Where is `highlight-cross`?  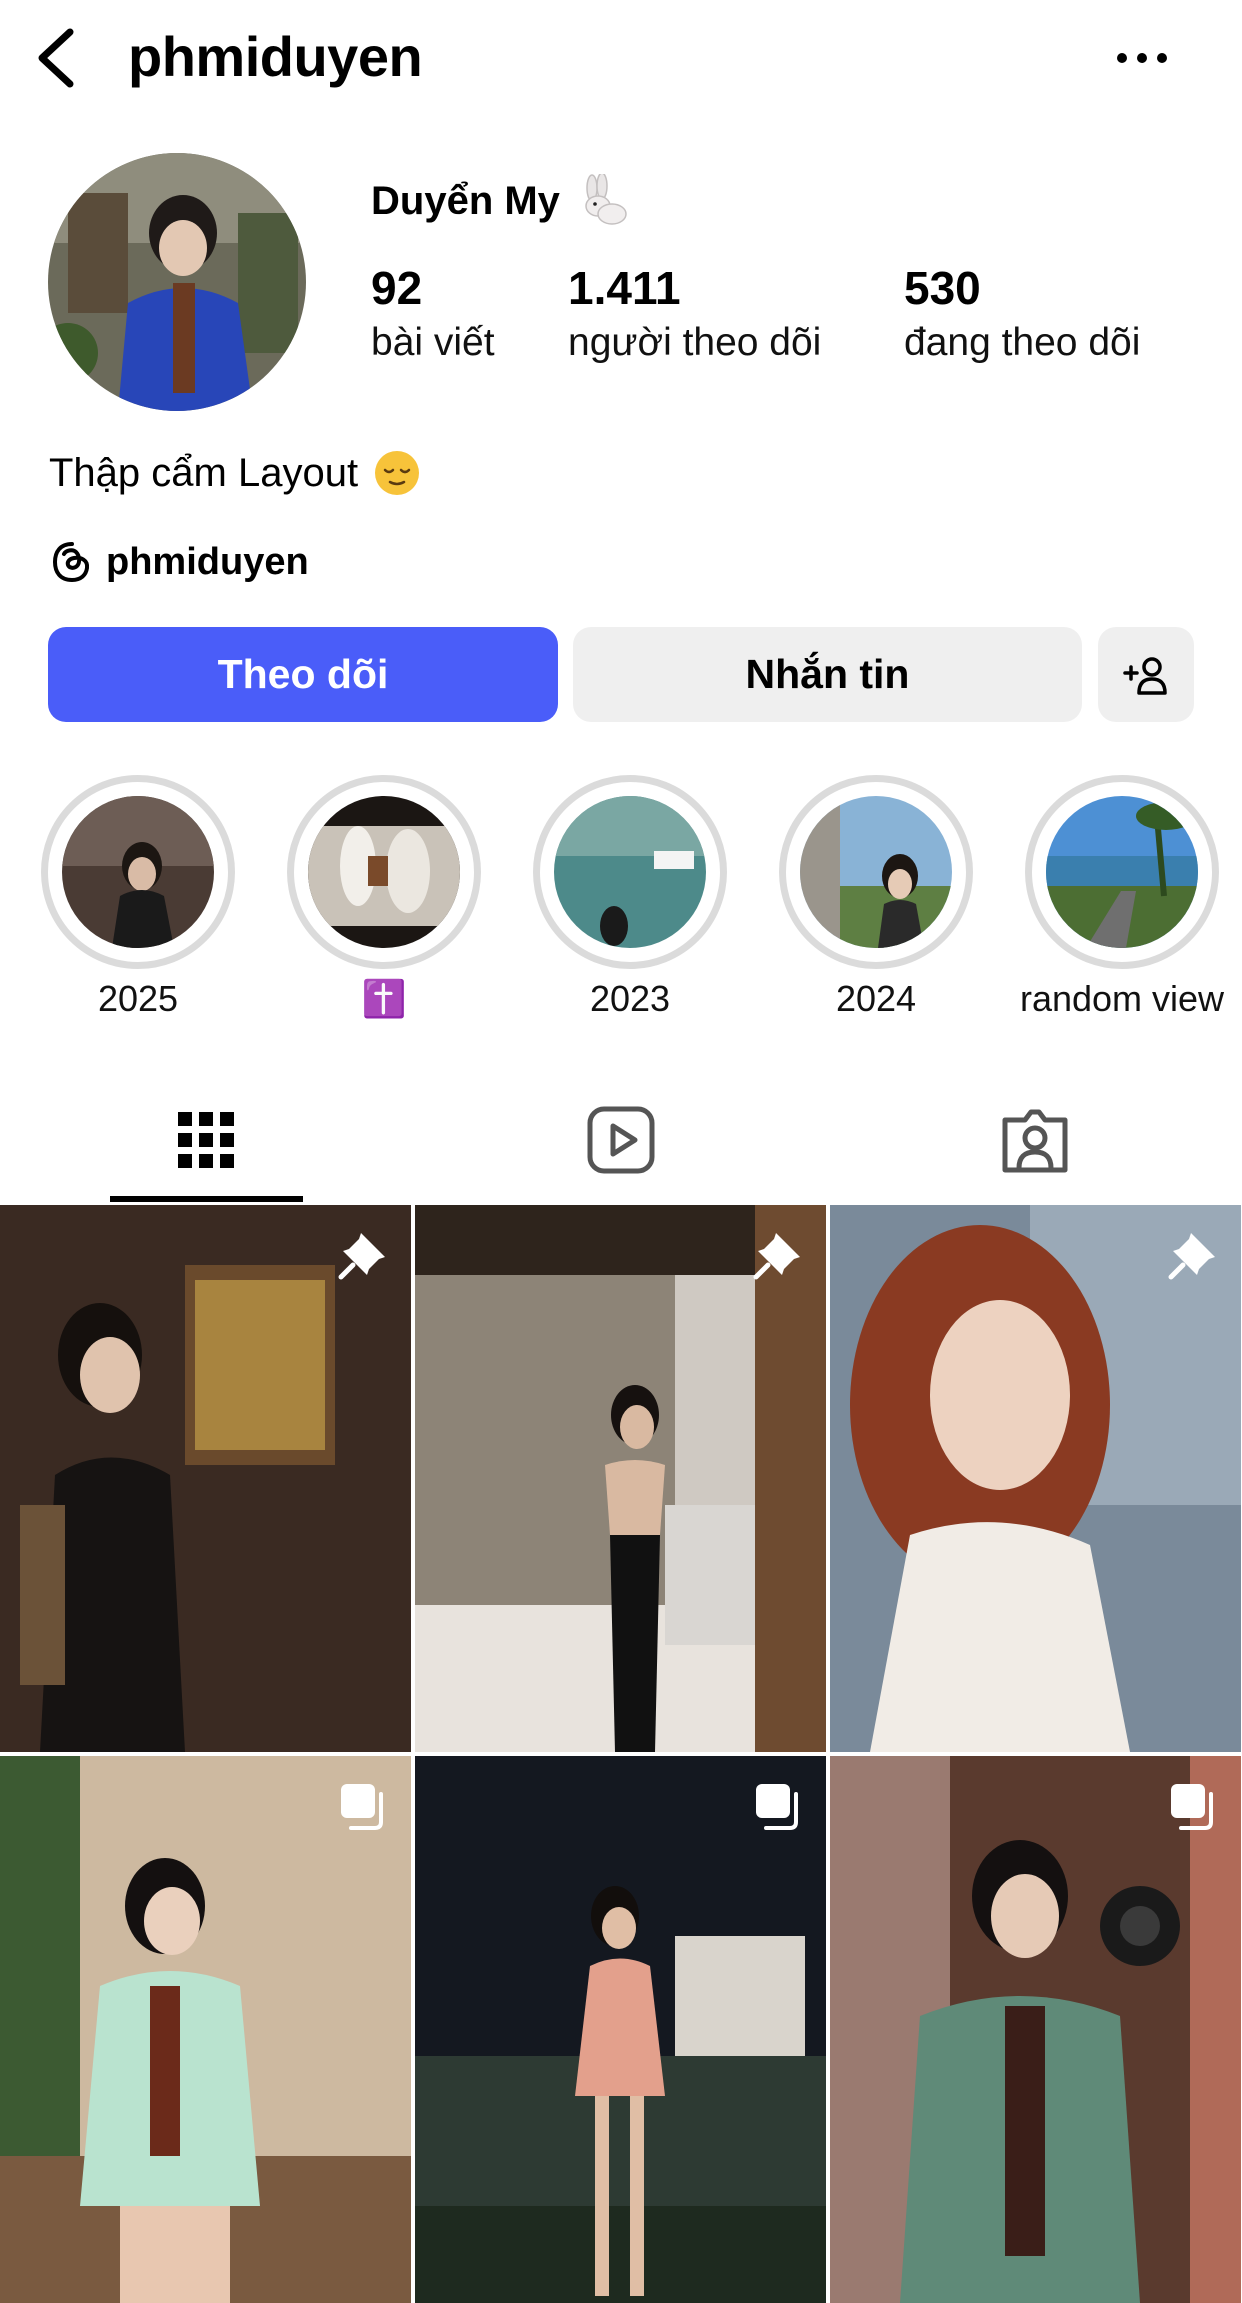
highlight-cross is located at coordinates (384, 872).